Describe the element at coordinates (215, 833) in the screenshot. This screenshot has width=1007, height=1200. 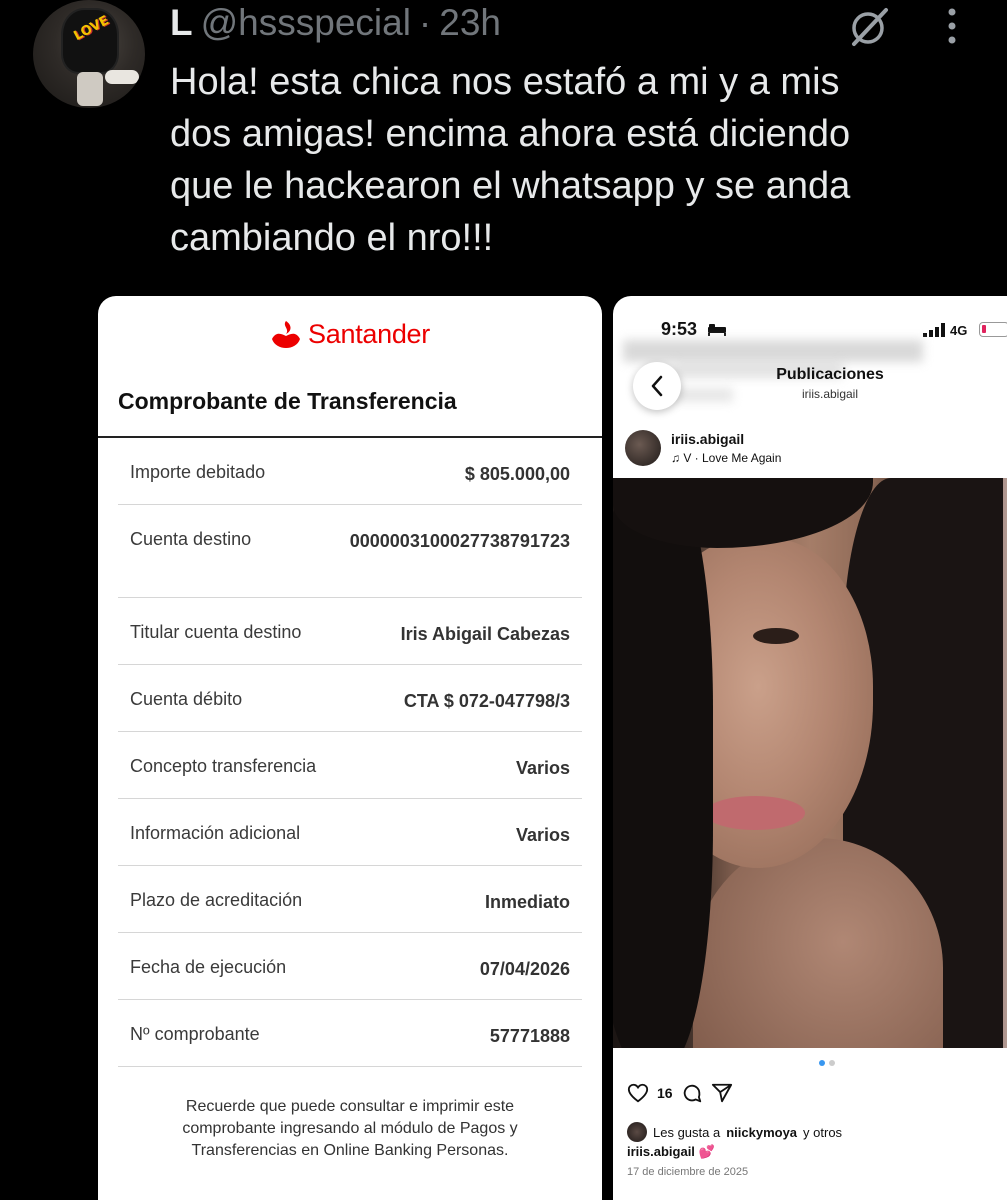
I see `row-label: Información adicional` at that location.